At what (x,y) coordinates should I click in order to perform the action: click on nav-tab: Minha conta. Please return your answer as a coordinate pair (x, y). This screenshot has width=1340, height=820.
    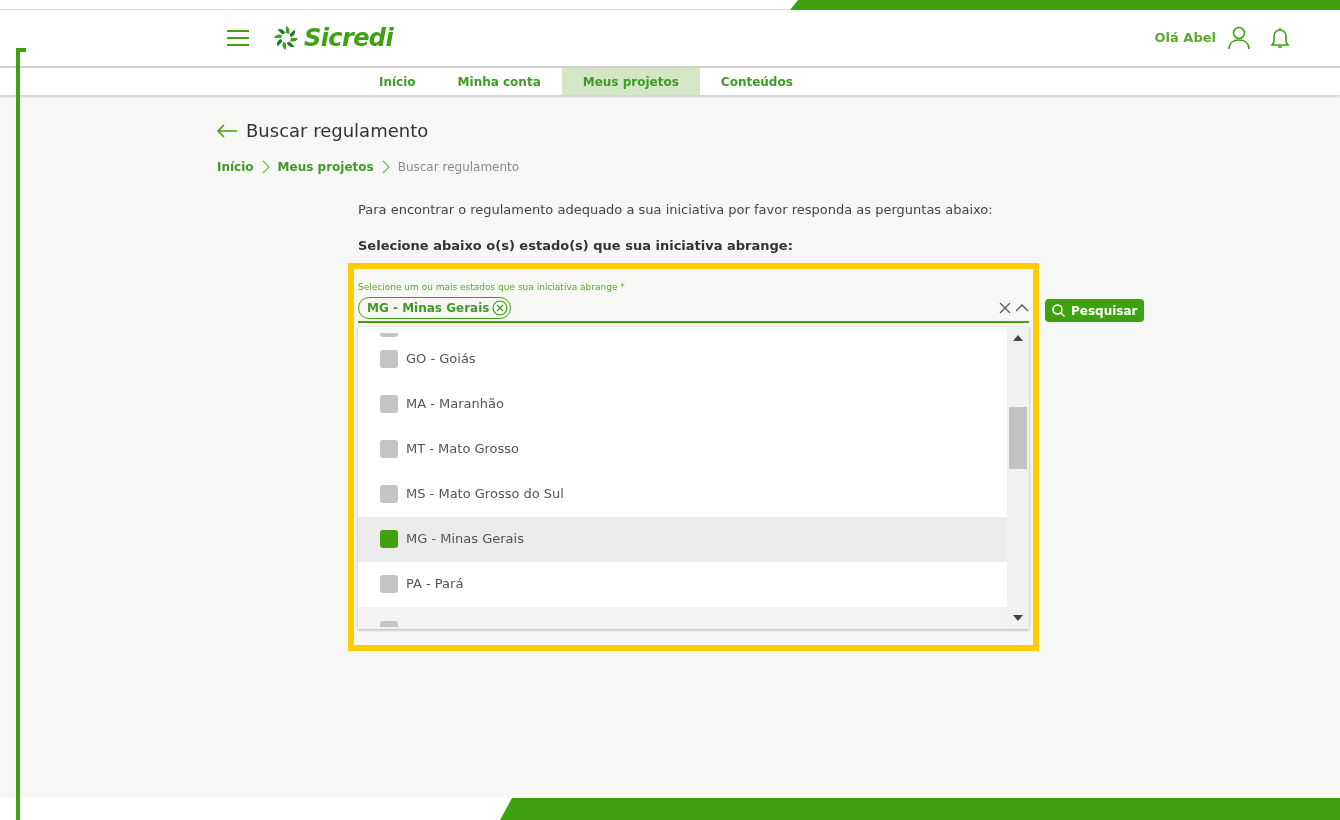
    Looking at the image, I should click on (499, 81).